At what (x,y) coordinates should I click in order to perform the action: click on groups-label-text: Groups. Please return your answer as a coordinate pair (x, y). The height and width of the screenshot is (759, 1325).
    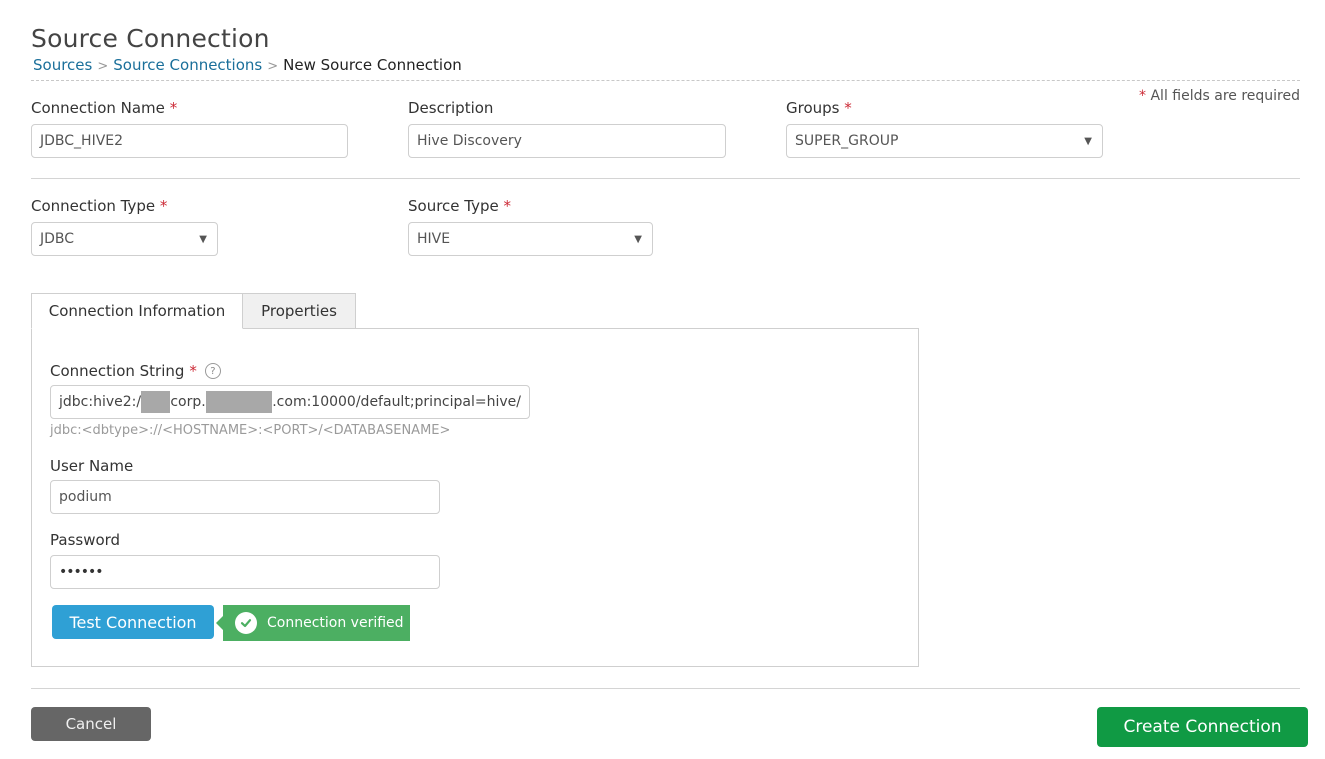
    Looking at the image, I should click on (813, 108).